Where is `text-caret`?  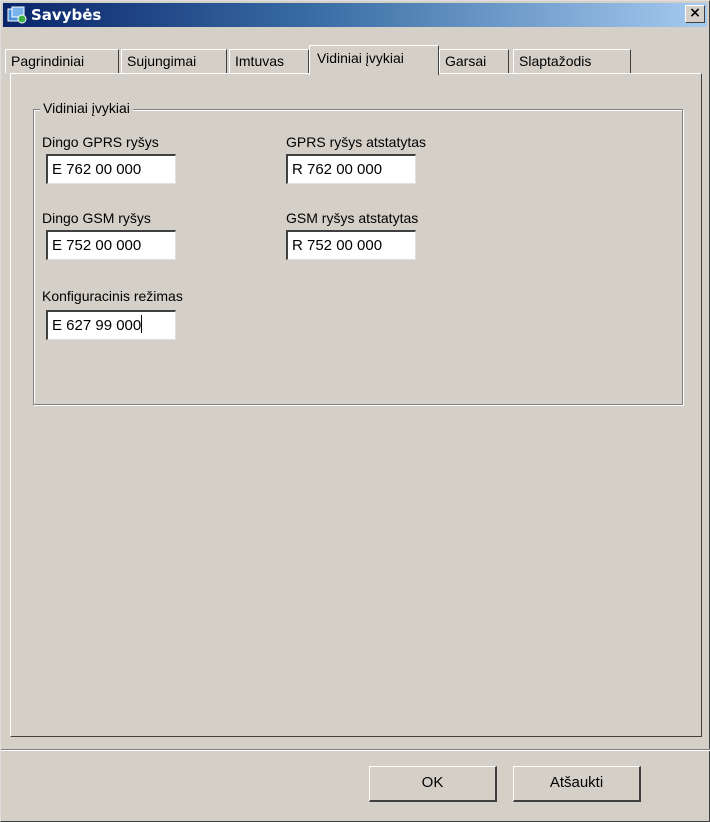 text-caret is located at coordinates (142, 324).